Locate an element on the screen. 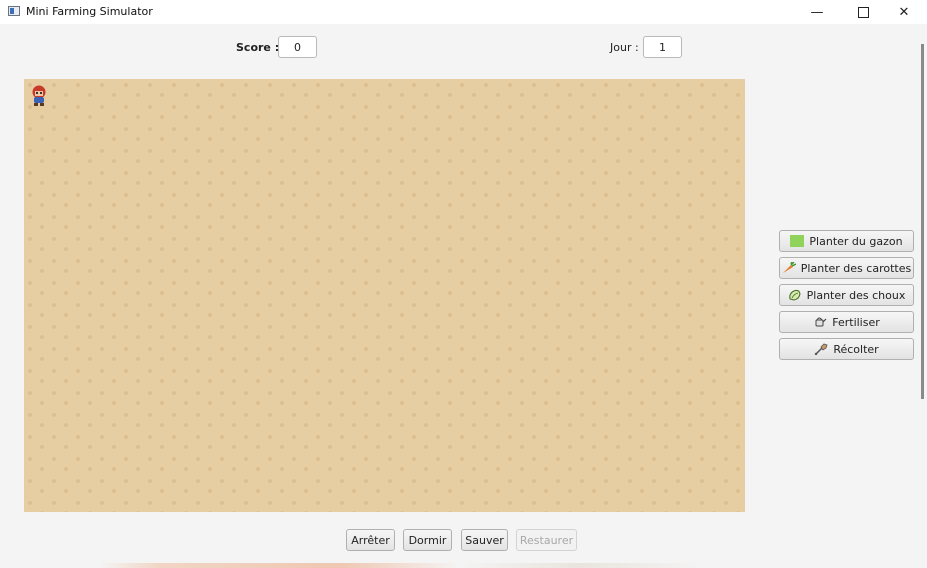 The image size is (927, 568). plant-grass-button: Planter du gazon is located at coordinates (846, 241).